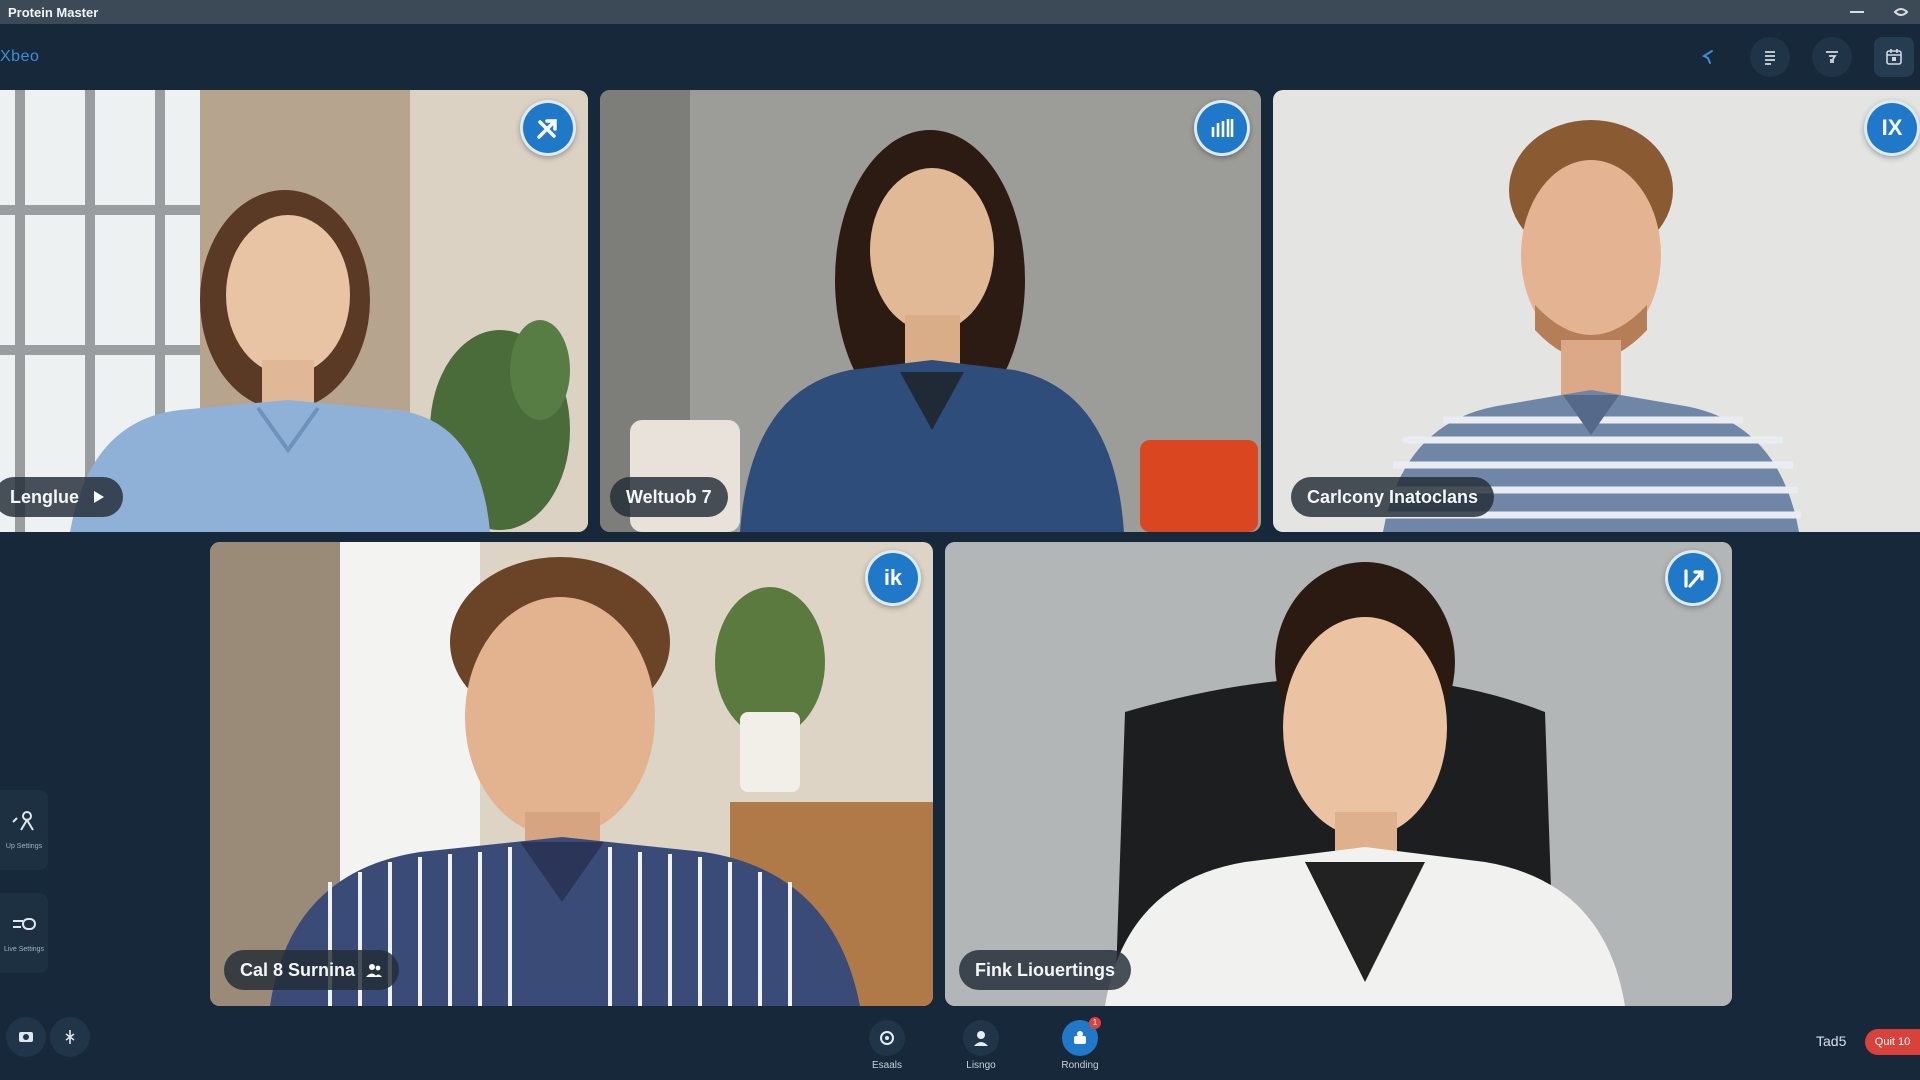 The height and width of the screenshot is (1080, 1920). What do you see at coordinates (24, 823) in the screenshot?
I see `person-pin-icon` at bounding box center [24, 823].